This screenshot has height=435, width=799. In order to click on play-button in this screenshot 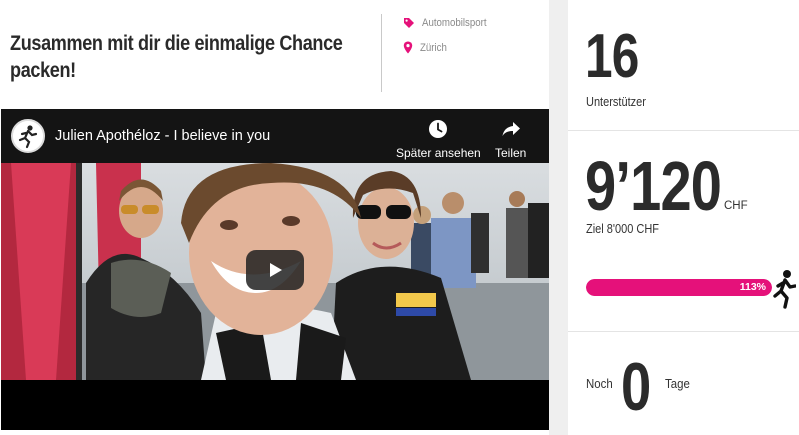, I will do `click(275, 270)`.